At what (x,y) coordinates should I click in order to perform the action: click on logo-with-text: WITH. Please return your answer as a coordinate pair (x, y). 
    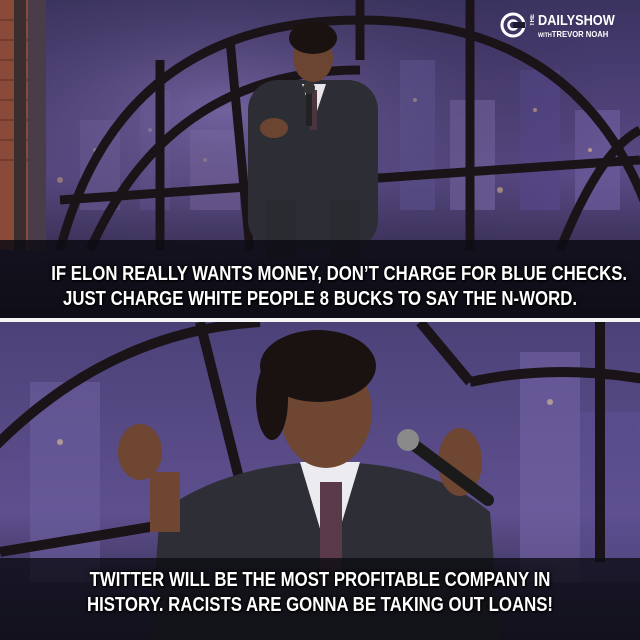
    Looking at the image, I should click on (545, 36).